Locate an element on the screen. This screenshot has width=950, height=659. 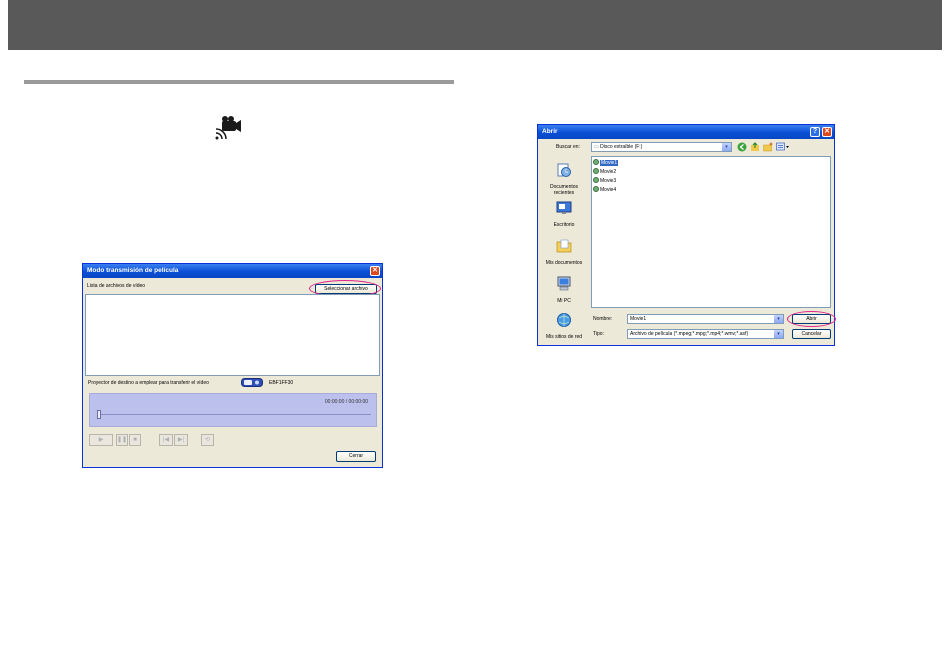
file-type-label: Tipo: is located at coordinates (598, 334).